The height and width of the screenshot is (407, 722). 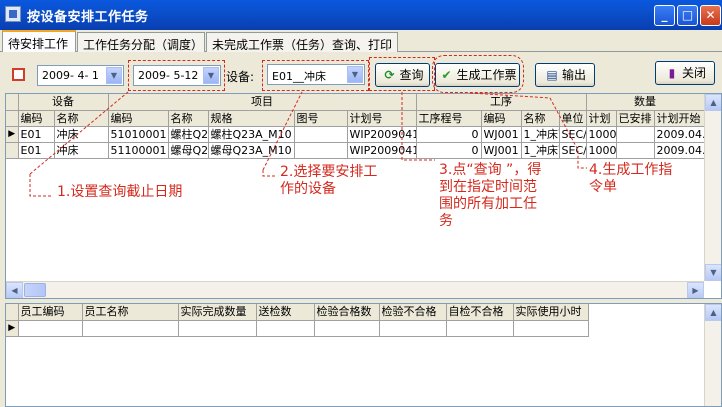 What do you see at coordinates (138, 150) in the screenshot?
I see `table-cell: 51100001` at bounding box center [138, 150].